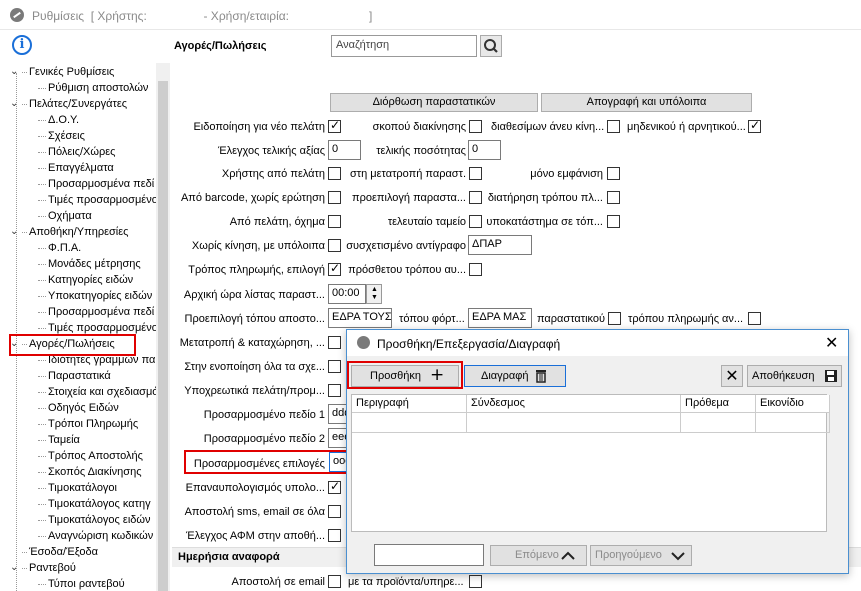  What do you see at coordinates (831, 342) in the screenshot?
I see `close-icon: ✕` at bounding box center [831, 342].